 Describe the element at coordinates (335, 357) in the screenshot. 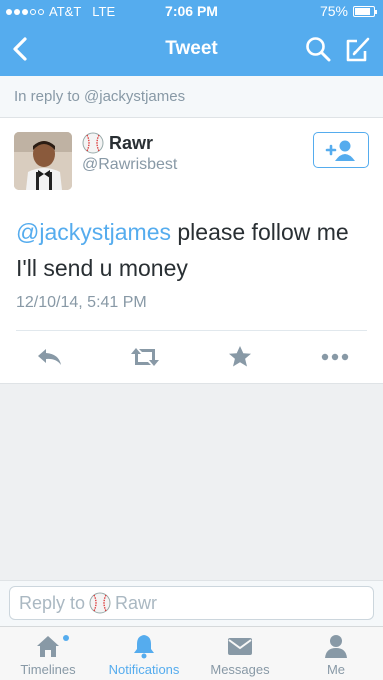

I see `more-icon` at that location.